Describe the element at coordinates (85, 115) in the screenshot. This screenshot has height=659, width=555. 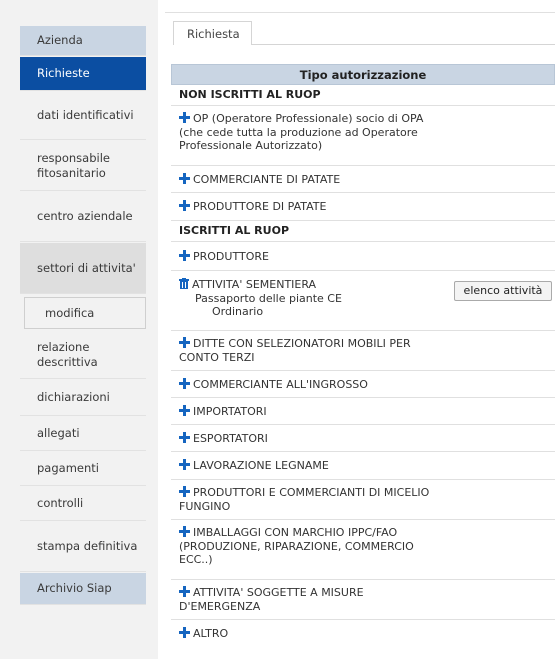
I see `sidebar-item-label: dati identificativi` at that location.